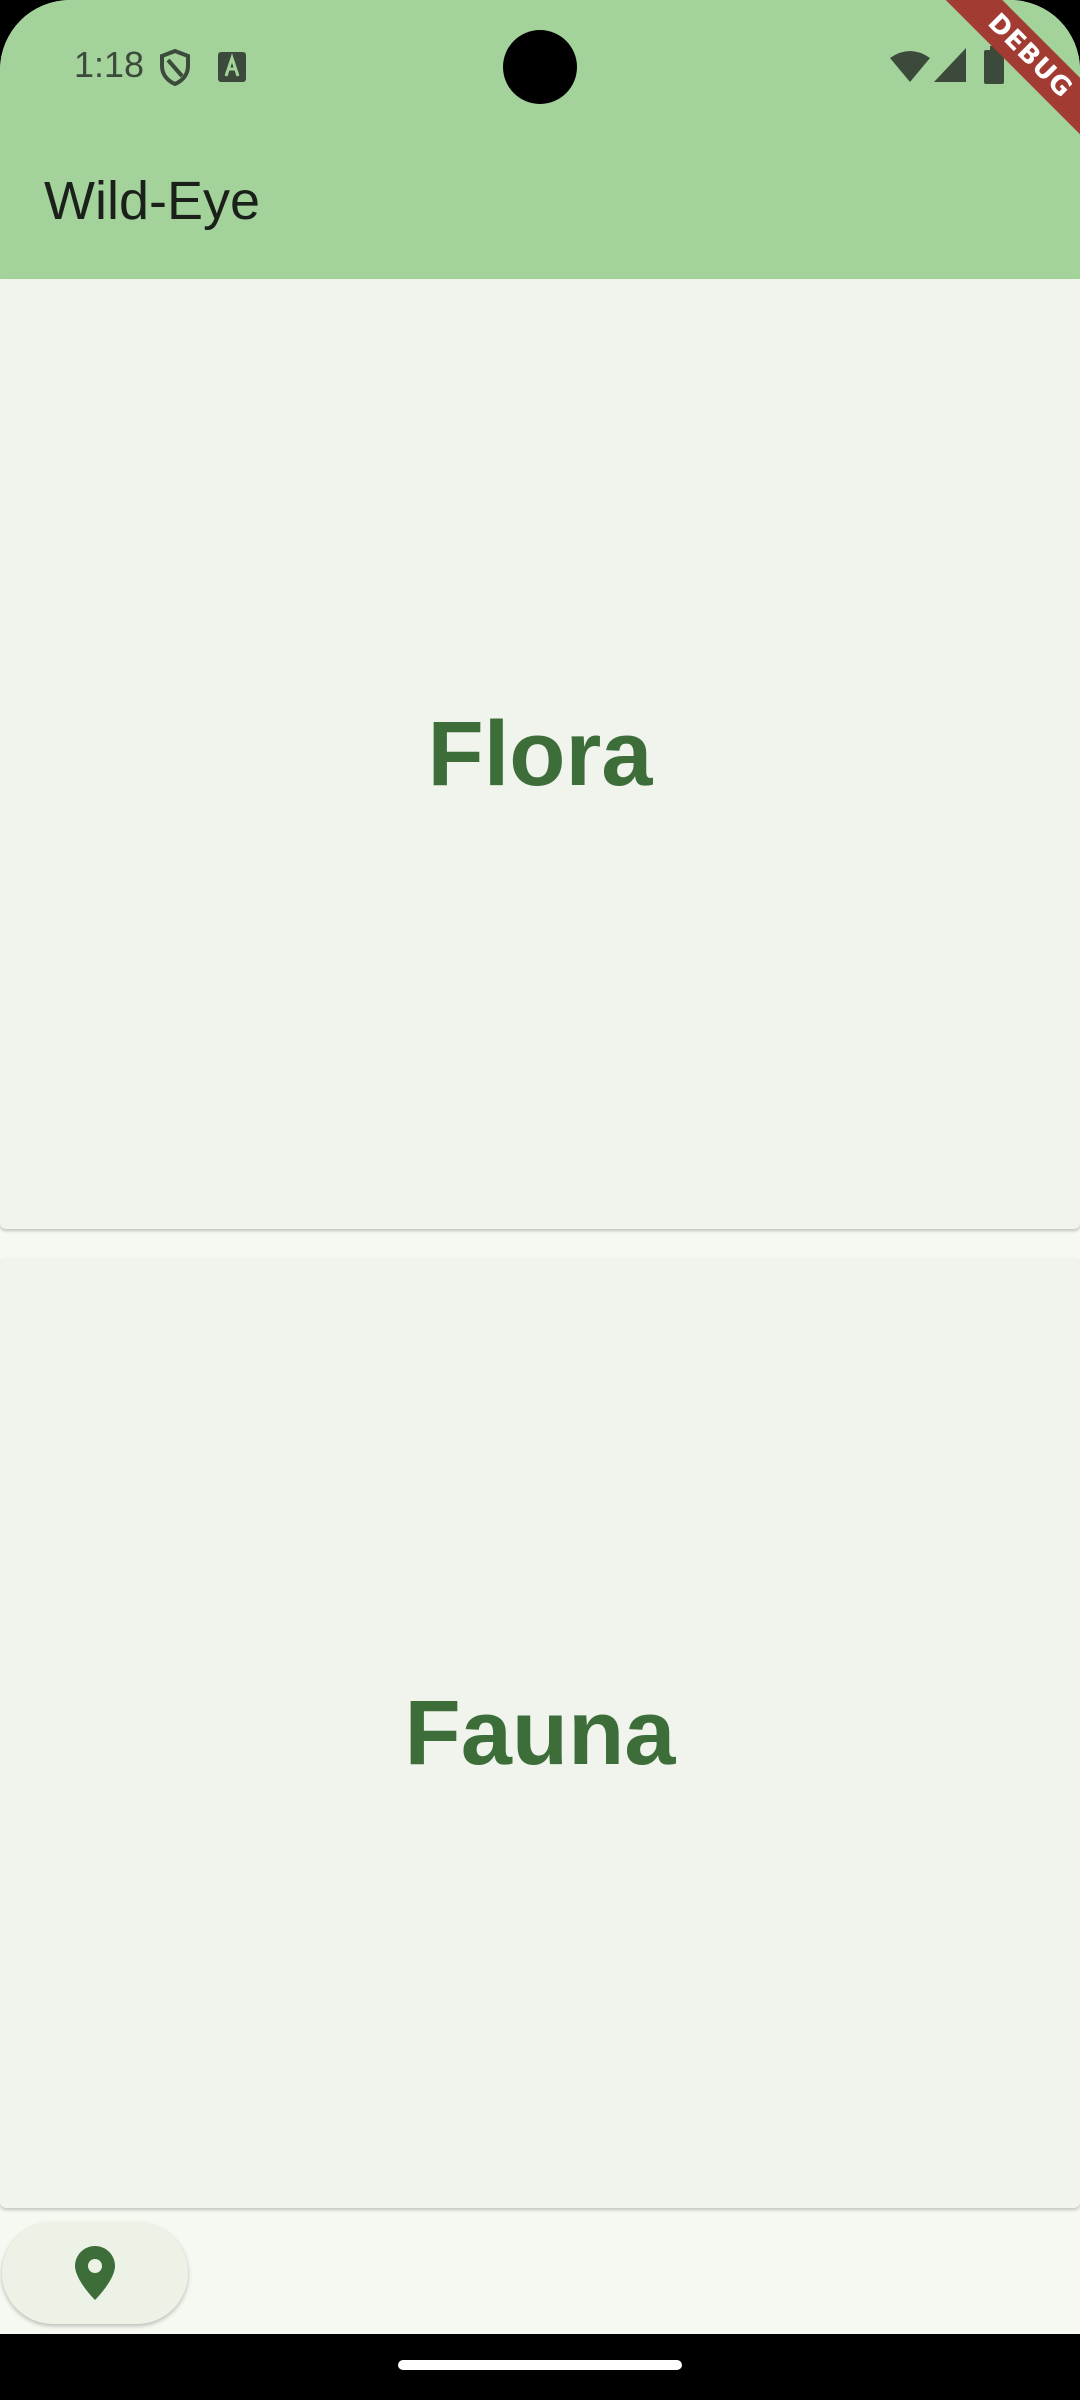  I want to click on location-pin-icon, so click(95, 2273).